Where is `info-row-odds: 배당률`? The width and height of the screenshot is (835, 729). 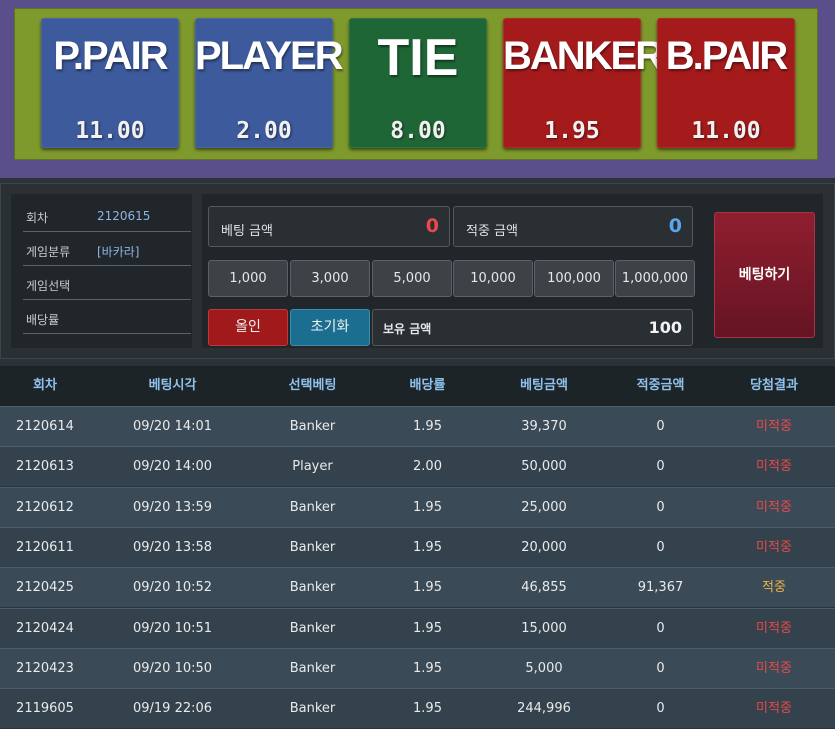
info-row-odds: 배당률 is located at coordinates (107, 317).